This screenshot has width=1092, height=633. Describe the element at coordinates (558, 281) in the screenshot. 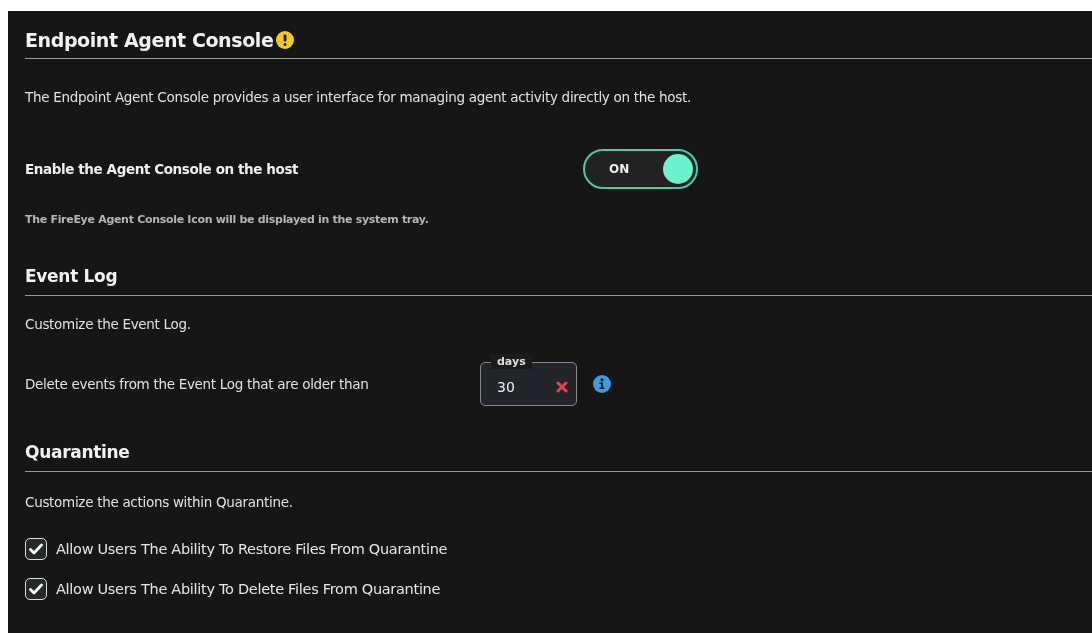

I see `section-heading: Event Log` at that location.